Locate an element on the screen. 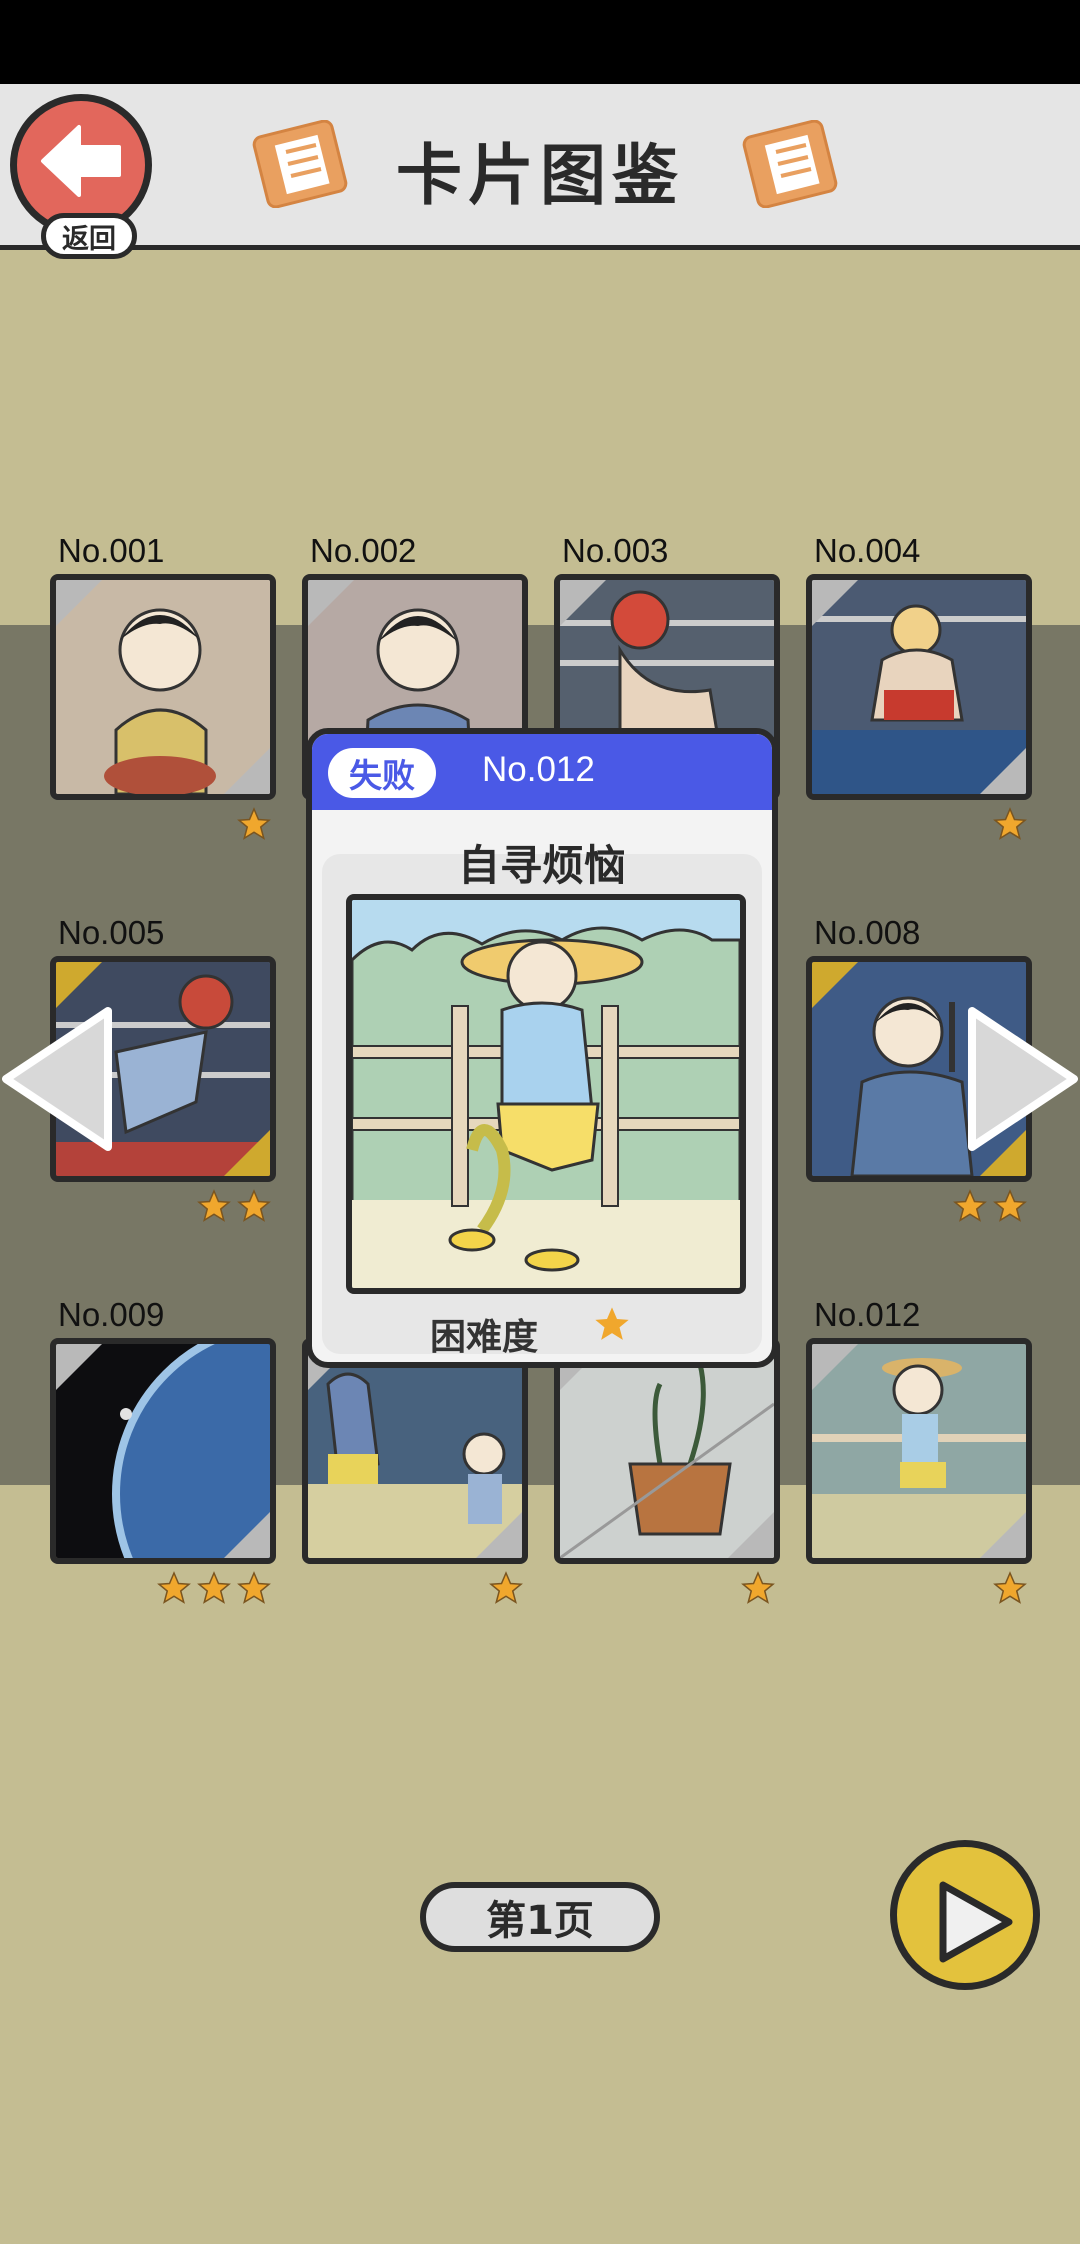 This screenshot has width=1080, height=2244. card-number: No.003 is located at coordinates (615, 550).